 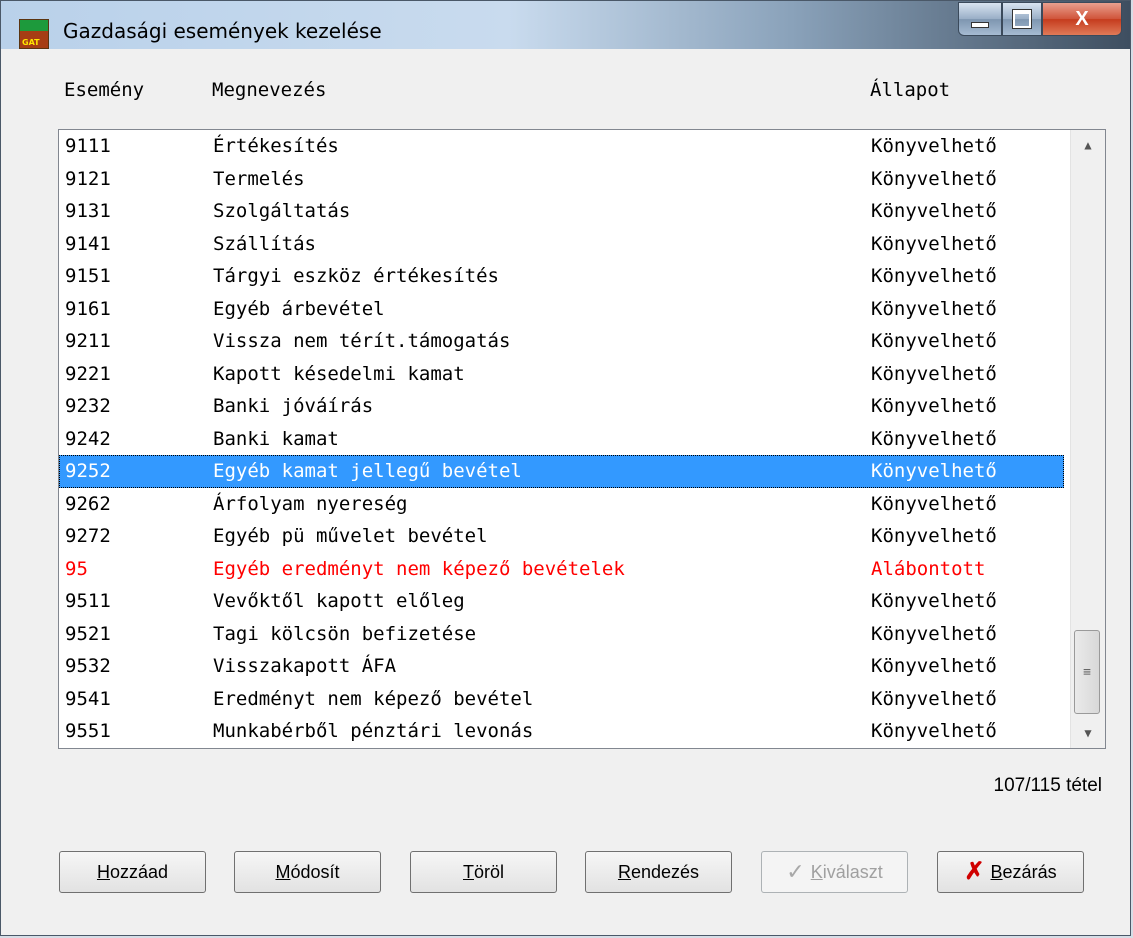 I want to click on event-code: 9521, so click(x=88, y=633).